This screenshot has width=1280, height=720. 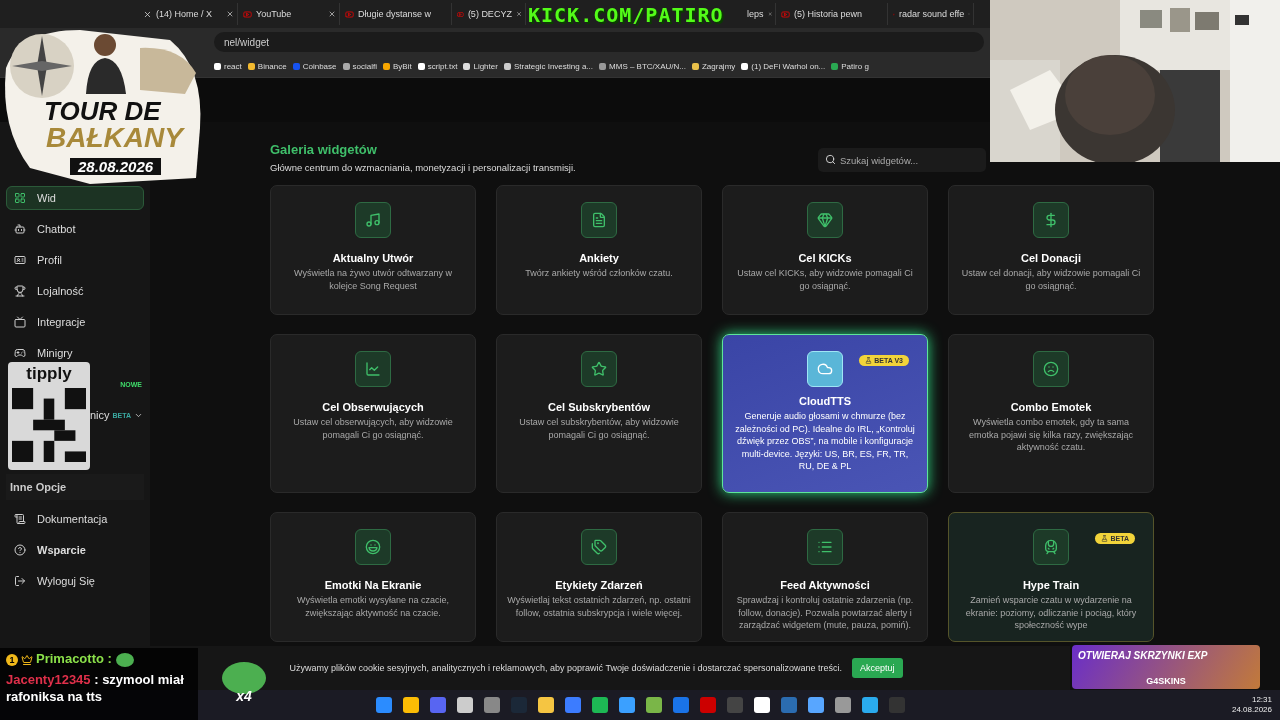 I want to click on trophy-icon, so click(x=20, y=291).